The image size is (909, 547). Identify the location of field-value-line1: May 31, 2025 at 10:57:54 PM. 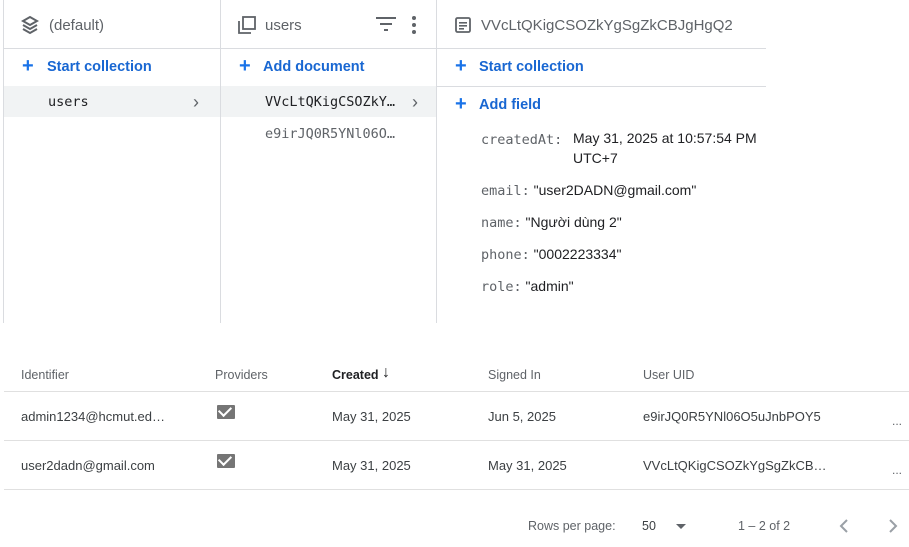
(665, 138).